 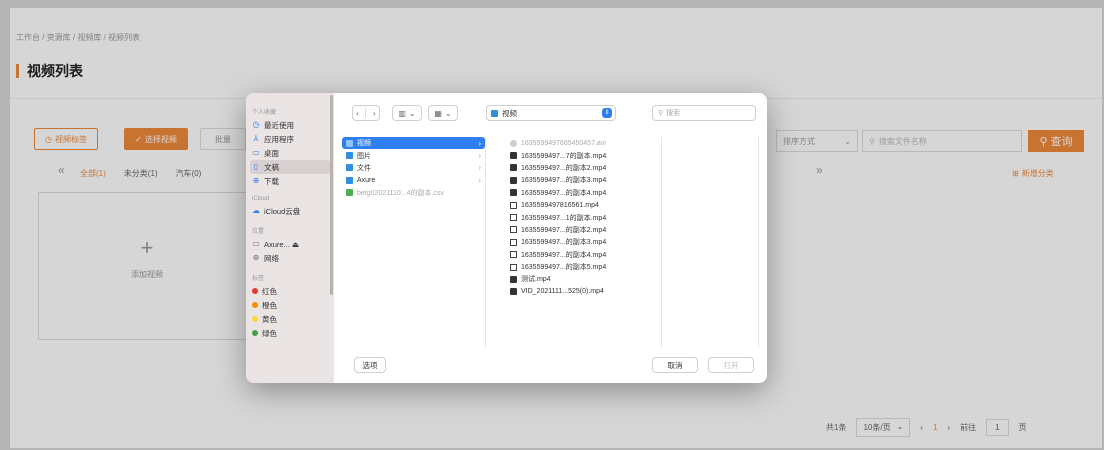 What do you see at coordinates (255, 333) in the screenshot?
I see `green-tag-icon` at bounding box center [255, 333].